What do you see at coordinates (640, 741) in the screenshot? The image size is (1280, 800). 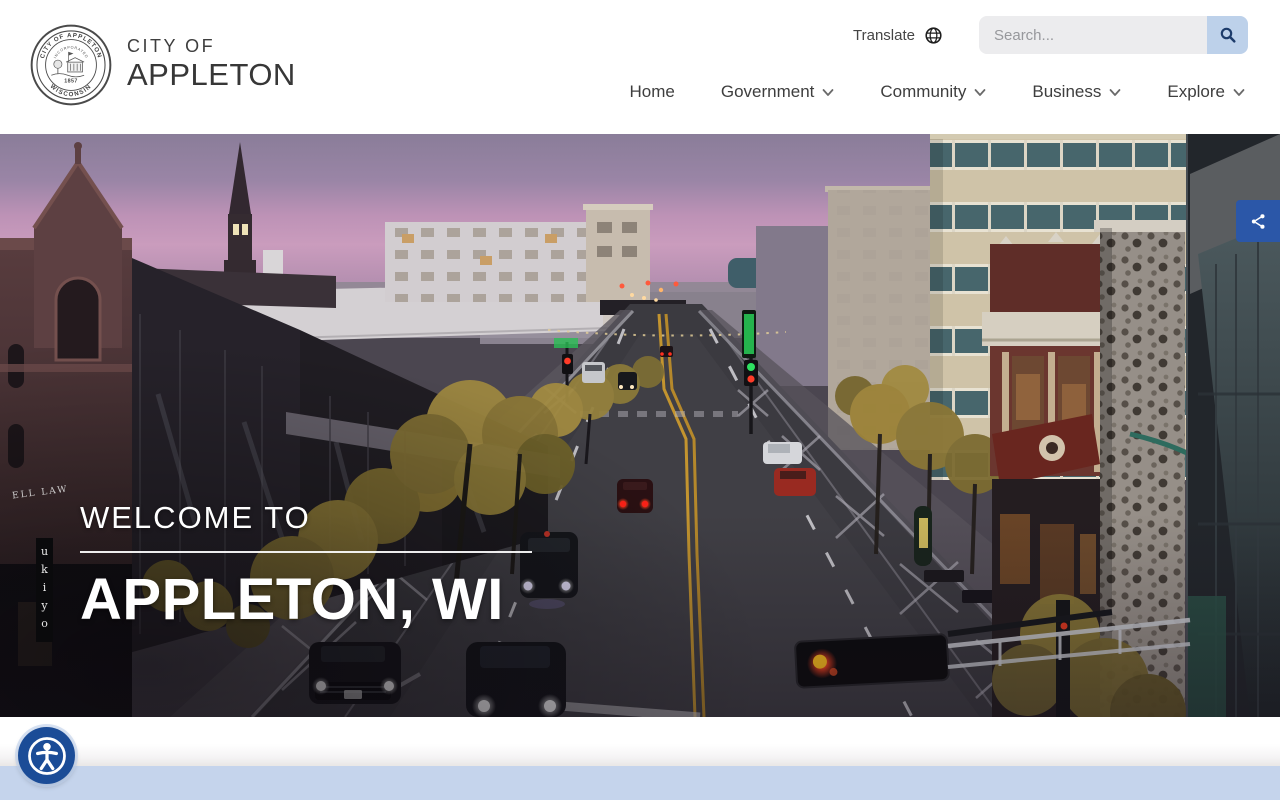 I see `content-spacer` at bounding box center [640, 741].